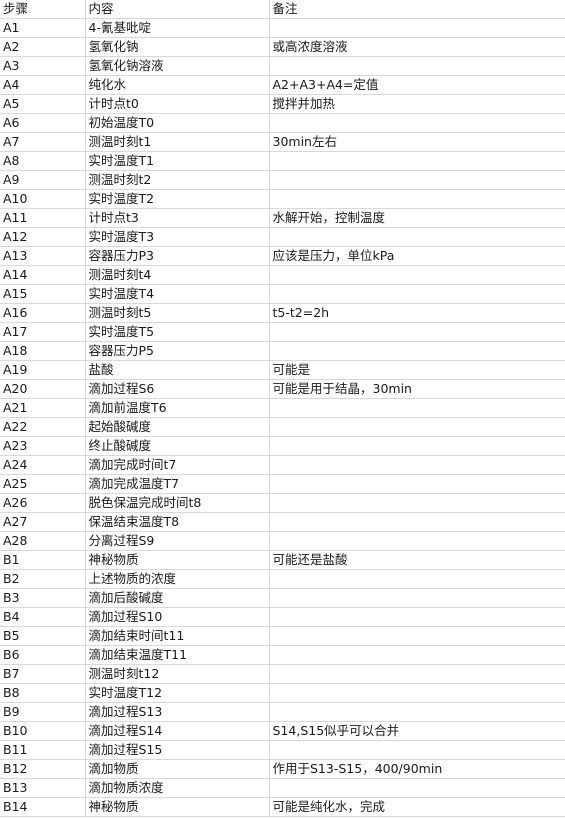 This screenshot has height=818, width=565. What do you see at coordinates (177, 750) in the screenshot?
I see `cell-content: 滴加过程S15` at bounding box center [177, 750].